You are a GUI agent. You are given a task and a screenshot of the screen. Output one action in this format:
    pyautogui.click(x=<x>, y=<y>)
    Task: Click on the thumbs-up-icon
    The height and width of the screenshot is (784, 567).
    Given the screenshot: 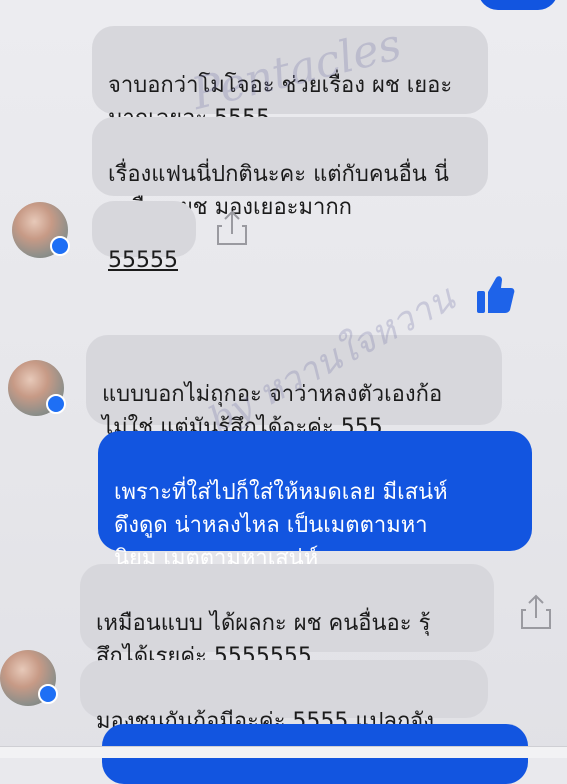 What is the action you would take?
    pyautogui.click(x=495, y=294)
    